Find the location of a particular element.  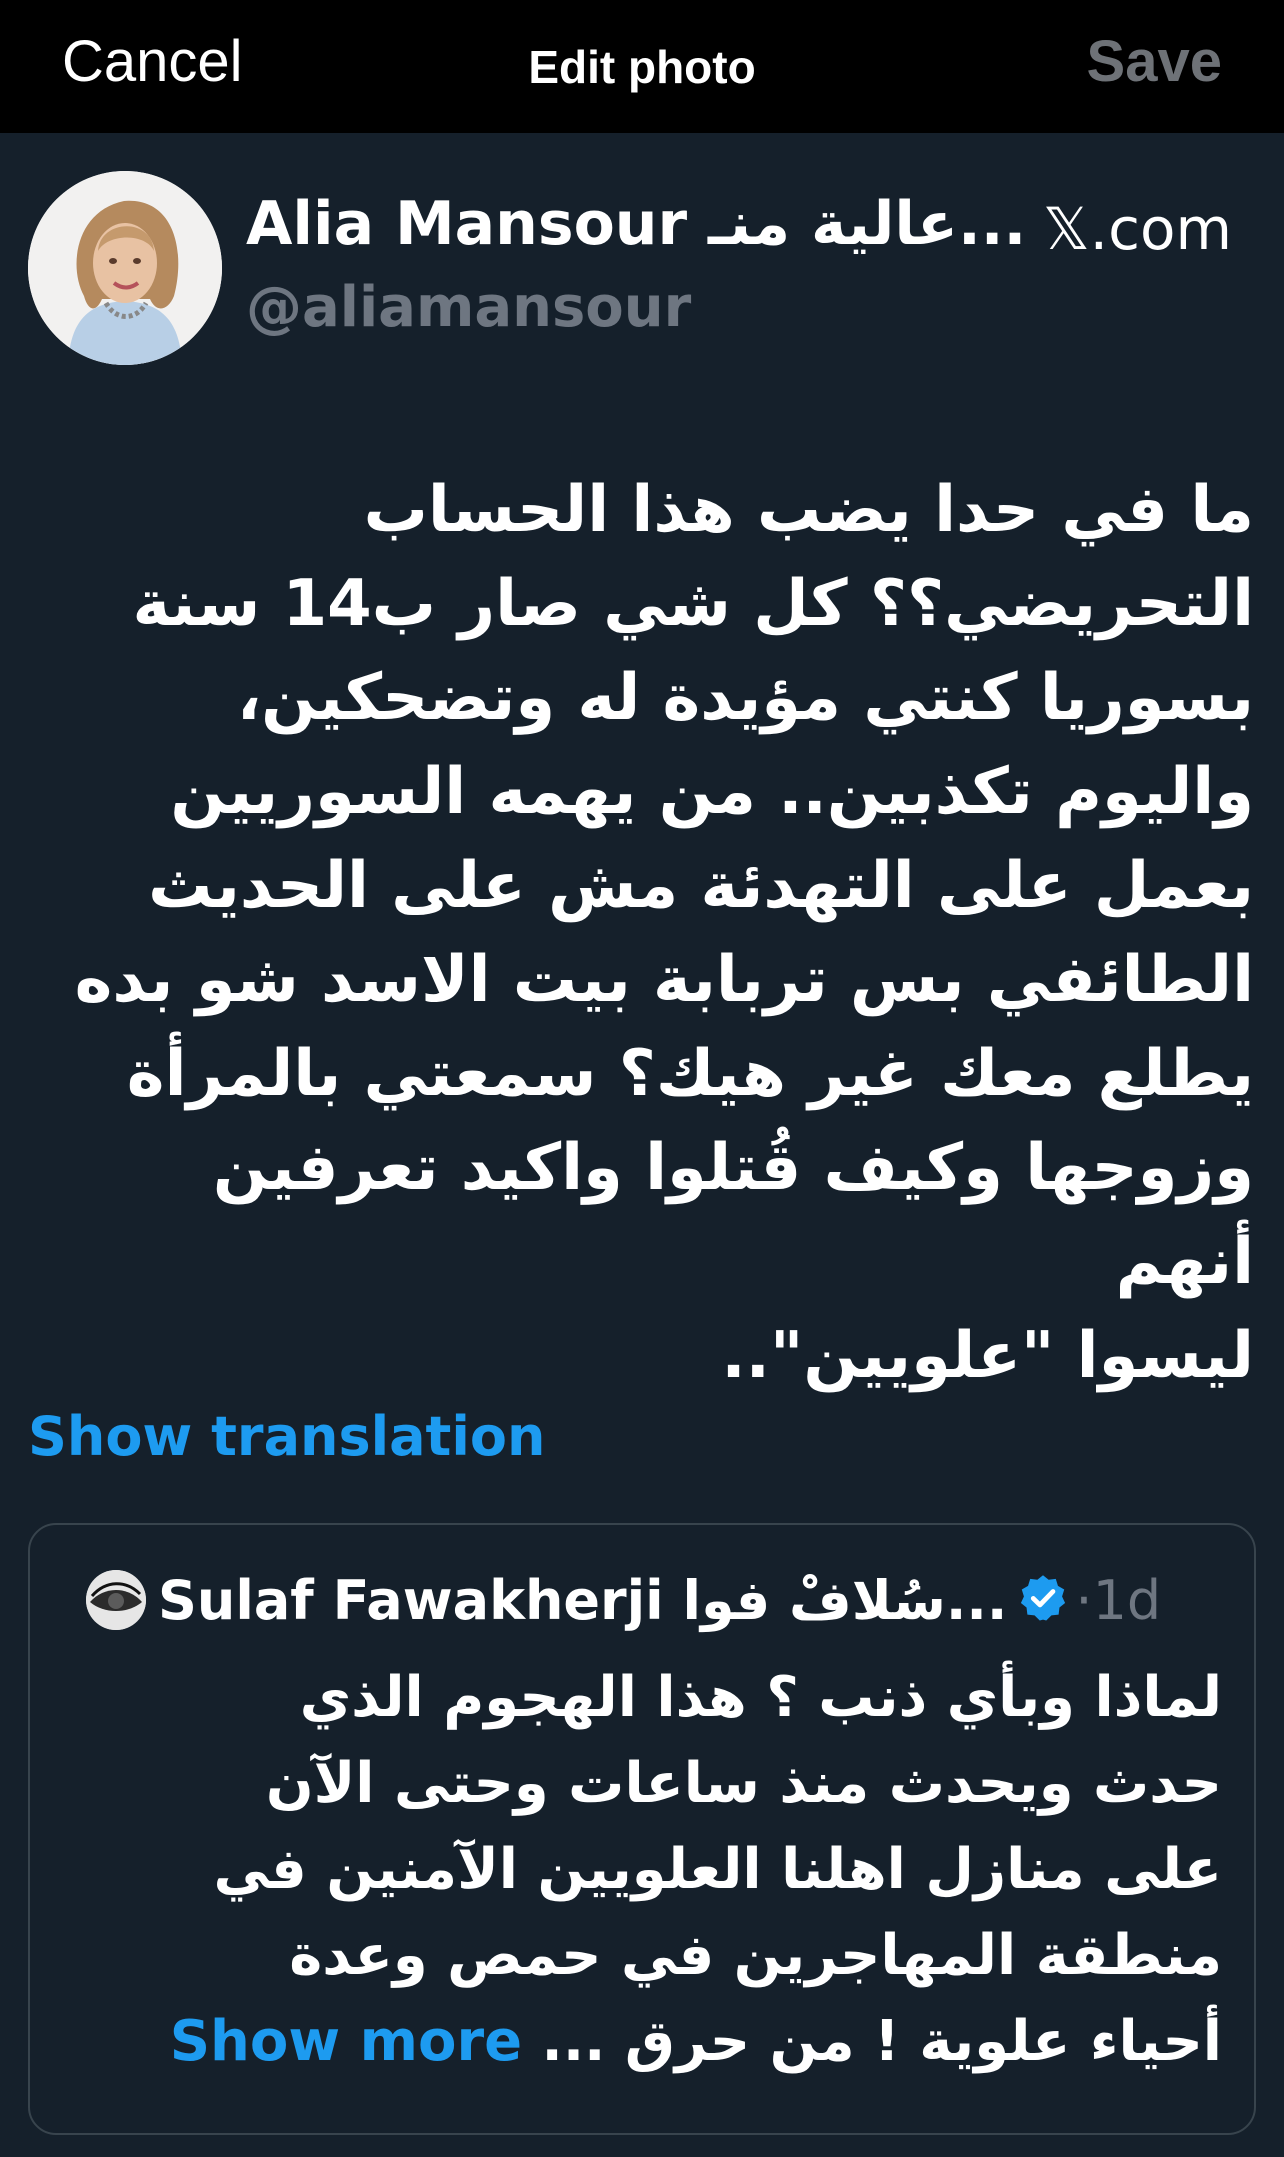

top-bar: Cancel Edit photo Save is located at coordinates (642, 66).